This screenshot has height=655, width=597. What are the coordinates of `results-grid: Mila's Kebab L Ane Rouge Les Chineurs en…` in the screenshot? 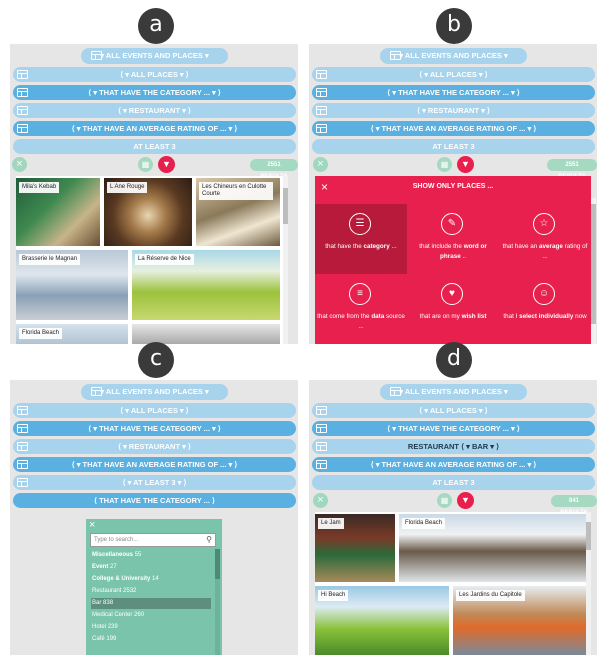 It's located at (152, 260).